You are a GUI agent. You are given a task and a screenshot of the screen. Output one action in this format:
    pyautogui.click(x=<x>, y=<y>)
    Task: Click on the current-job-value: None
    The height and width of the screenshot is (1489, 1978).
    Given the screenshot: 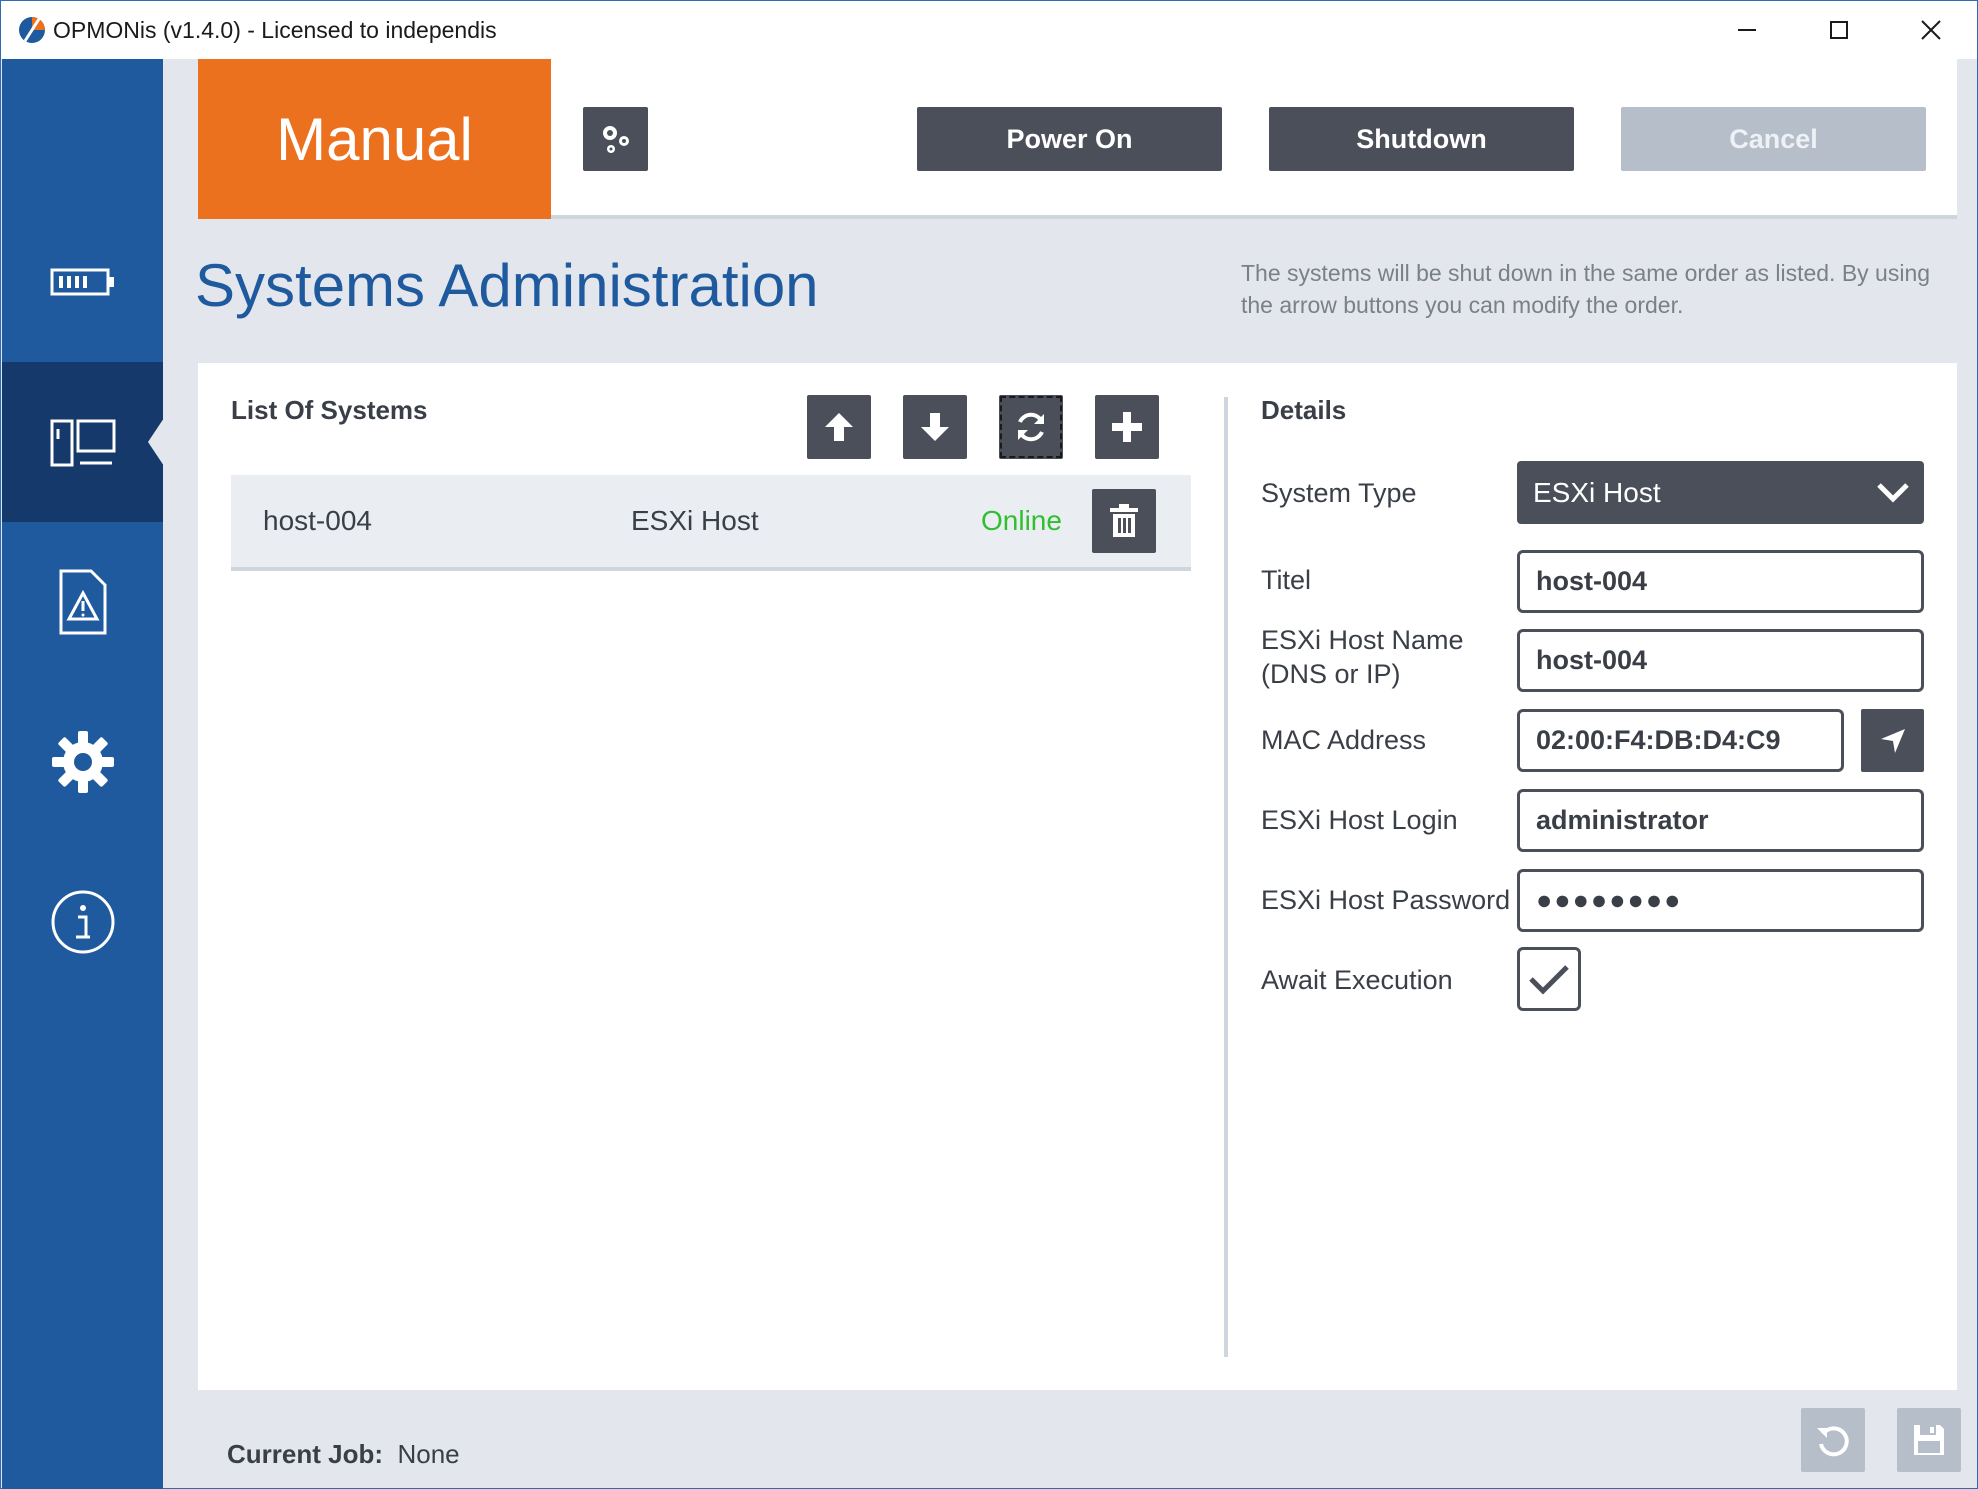 What is the action you would take?
    pyautogui.click(x=428, y=1454)
    